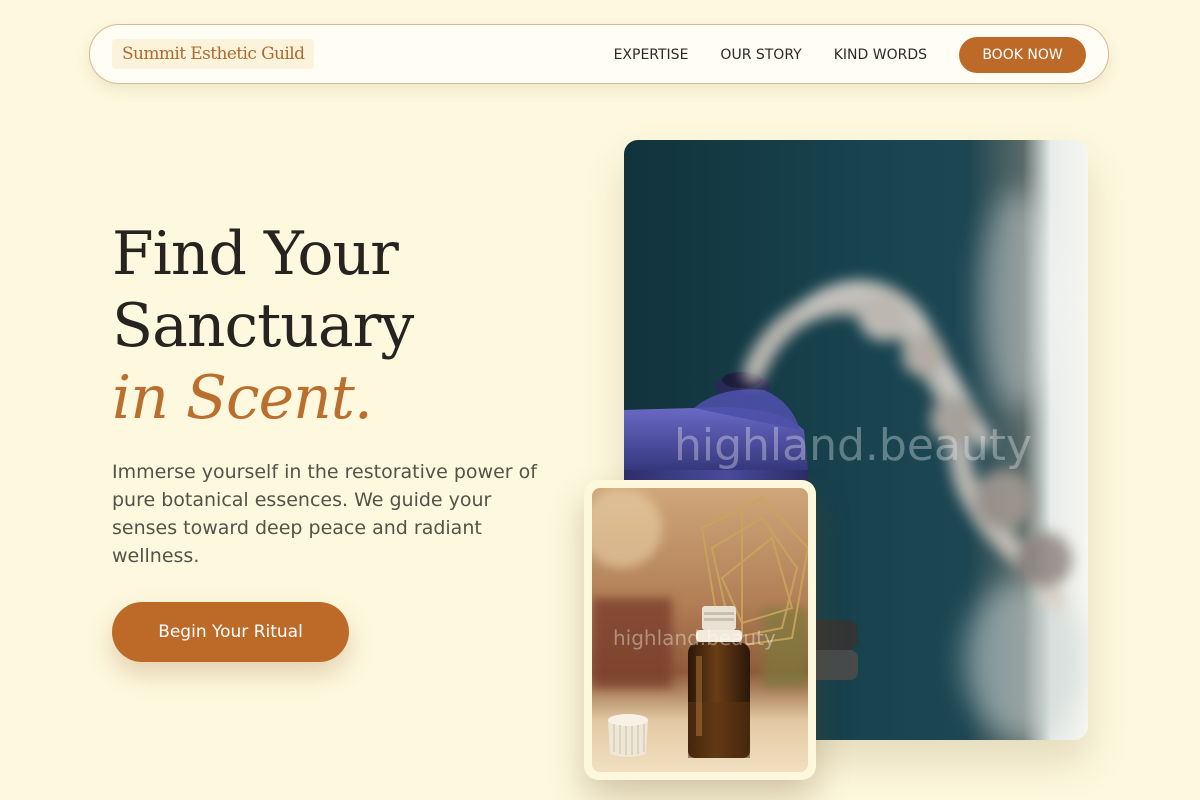 This screenshot has height=800, width=1200. I want to click on nav-link-kind-words: KIND WORDS, so click(880, 55).